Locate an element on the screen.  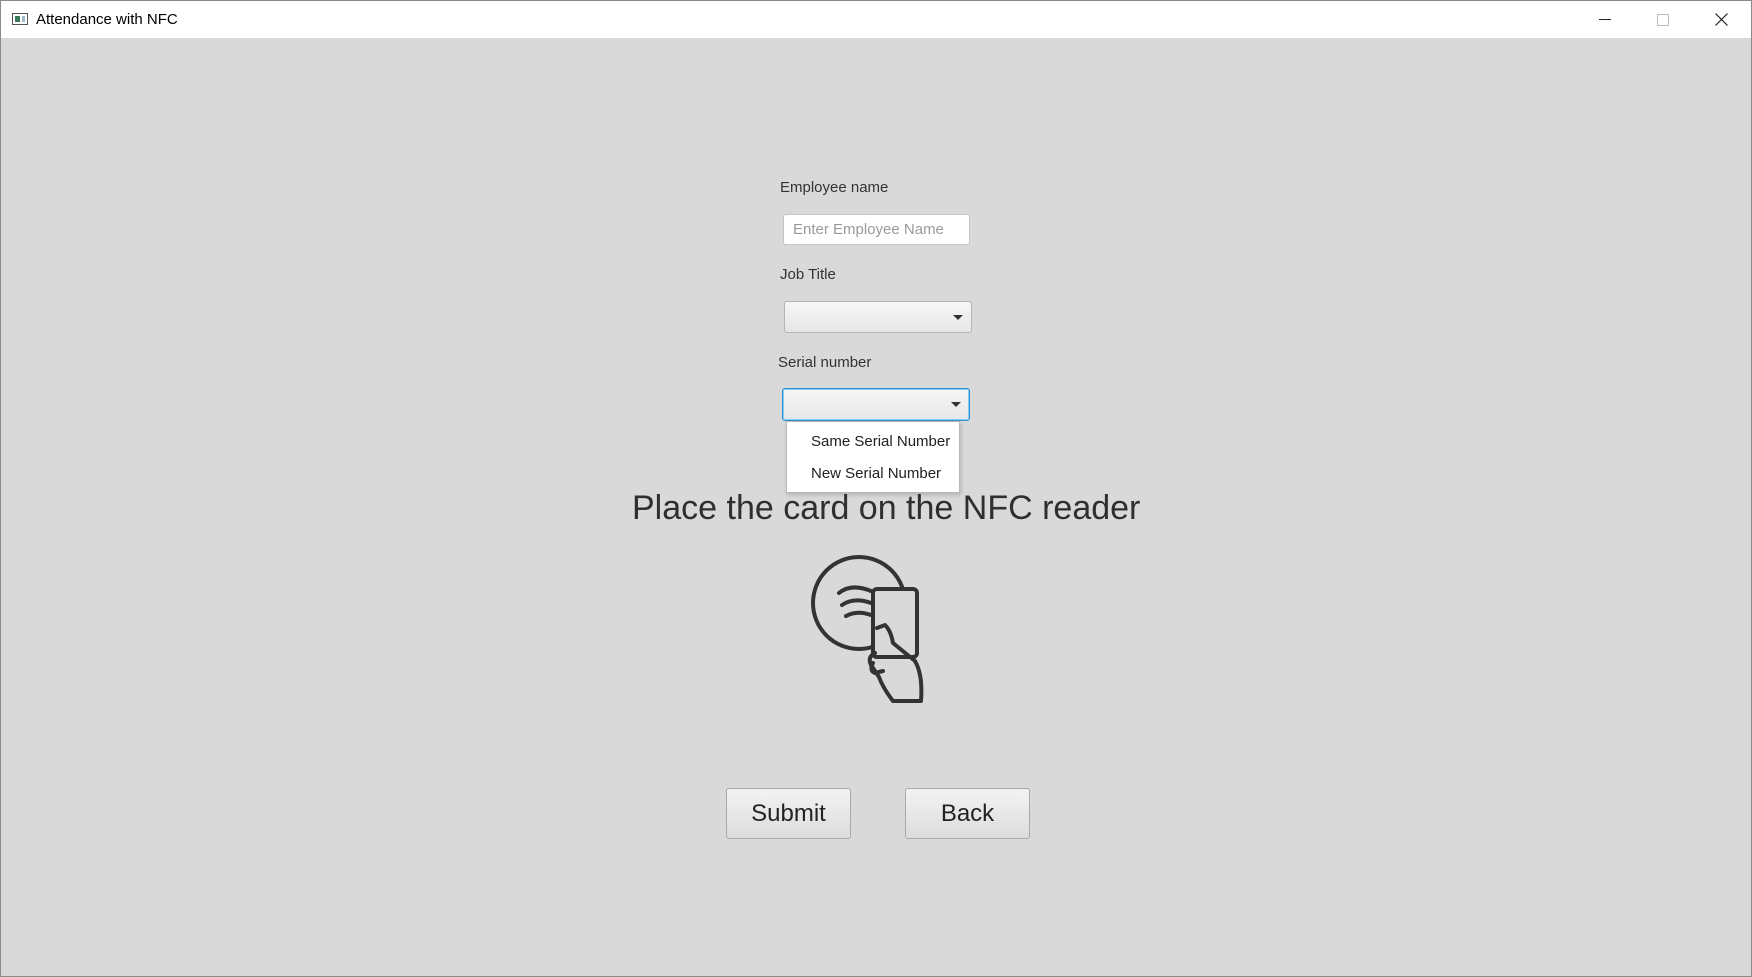
dropdown-option-same-serial: Same Serial Number is located at coordinates (880, 441).